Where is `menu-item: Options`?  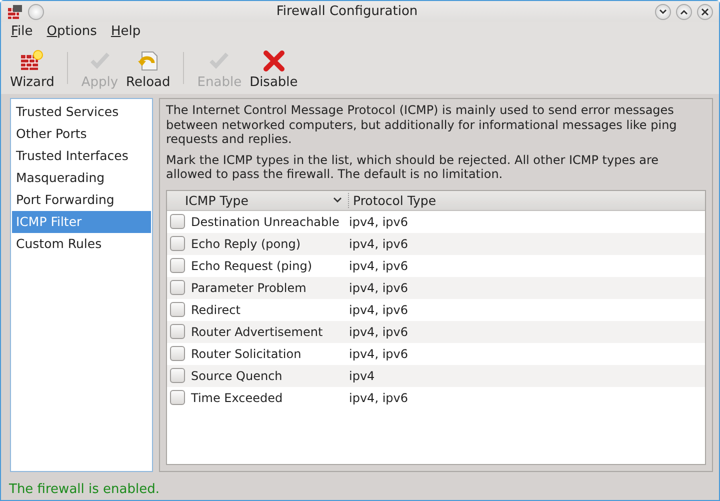
menu-item: Options is located at coordinates (71, 33).